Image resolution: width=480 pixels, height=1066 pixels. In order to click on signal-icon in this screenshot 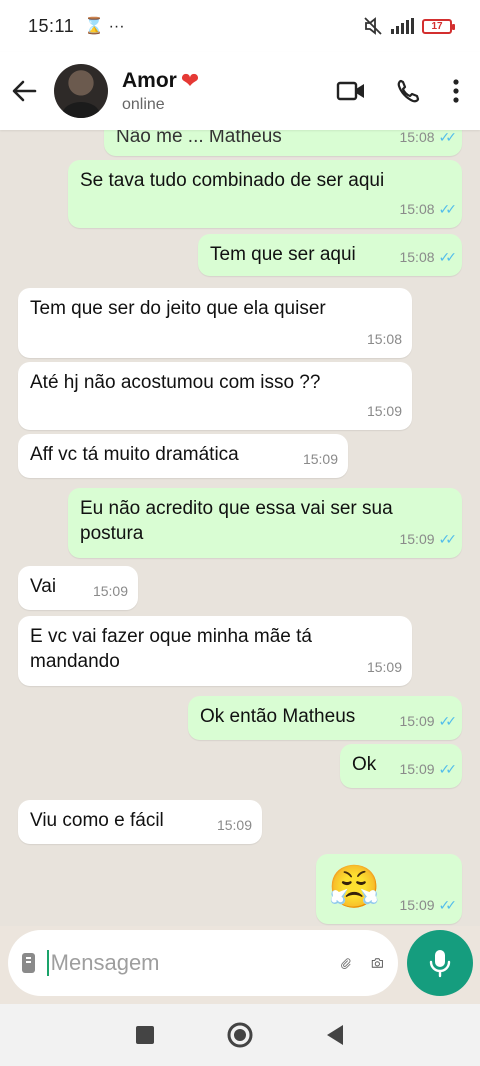, I will do `click(402, 26)`.